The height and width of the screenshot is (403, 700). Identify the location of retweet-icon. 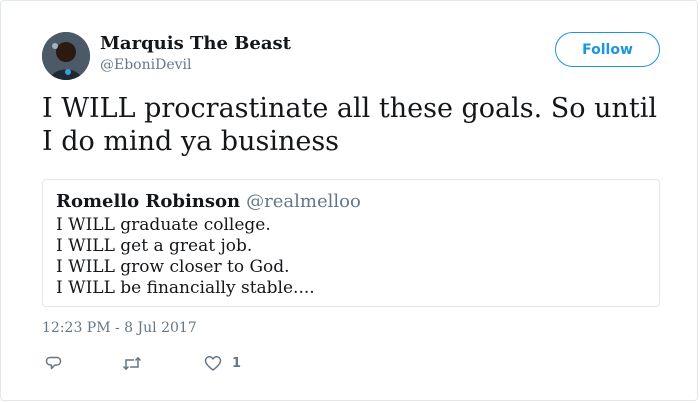
(132, 363).